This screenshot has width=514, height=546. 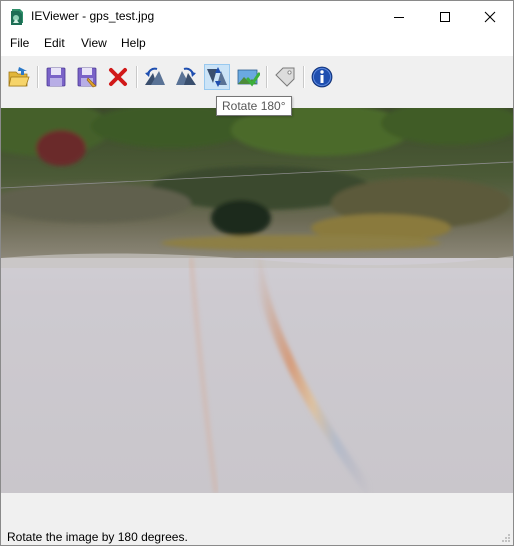 I want to click on rotate-180-icon, so click(x=217, y=77).